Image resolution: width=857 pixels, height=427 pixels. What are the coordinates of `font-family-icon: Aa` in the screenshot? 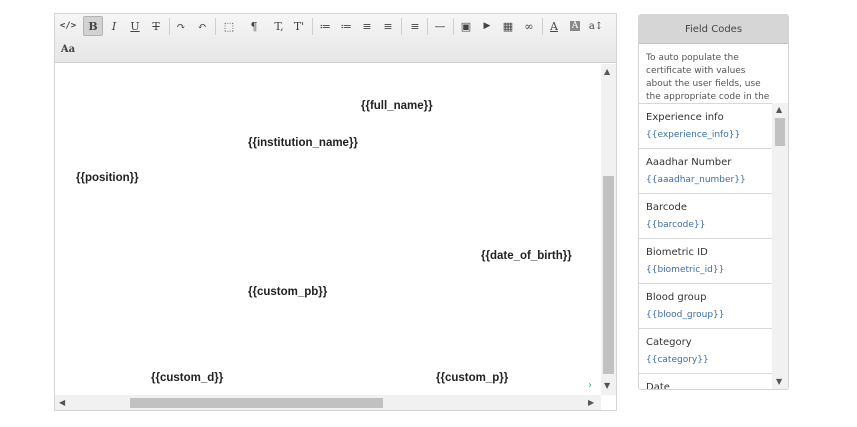 It's located at (68, 49).